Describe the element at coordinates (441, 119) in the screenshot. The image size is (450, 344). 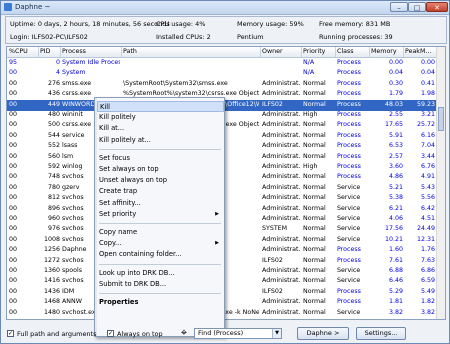
I see `scrollbar-thumb` at that location.